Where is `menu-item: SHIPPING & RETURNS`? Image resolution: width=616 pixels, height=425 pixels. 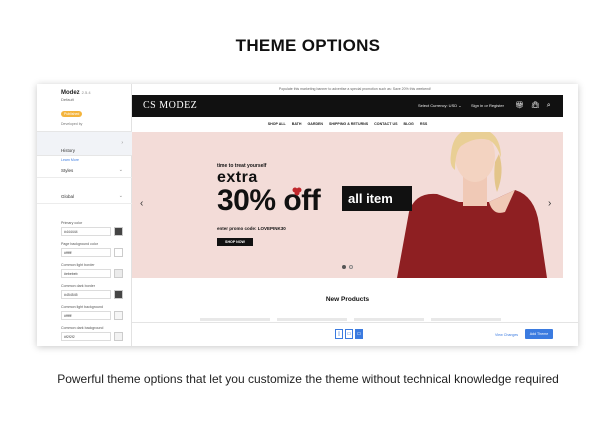
menu-item: SHIPPING & RETURNS is located at coordinates (348, 124).